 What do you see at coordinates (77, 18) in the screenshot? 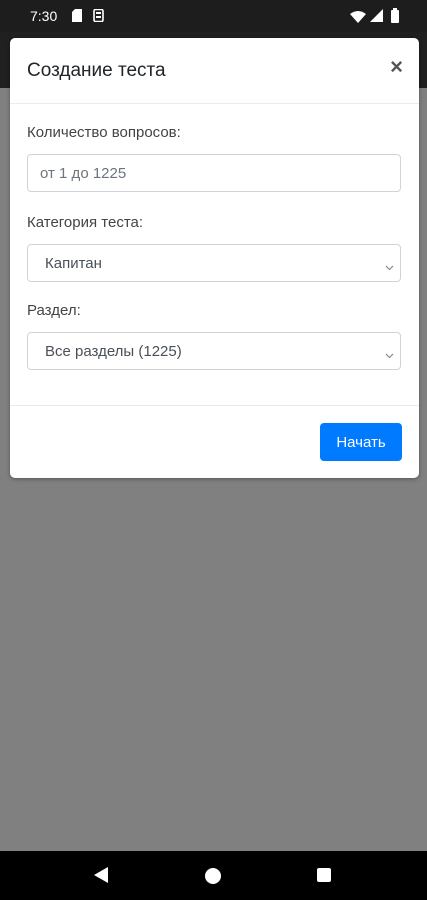
I see `sim-card-icon` at bounding box center [77, 18].